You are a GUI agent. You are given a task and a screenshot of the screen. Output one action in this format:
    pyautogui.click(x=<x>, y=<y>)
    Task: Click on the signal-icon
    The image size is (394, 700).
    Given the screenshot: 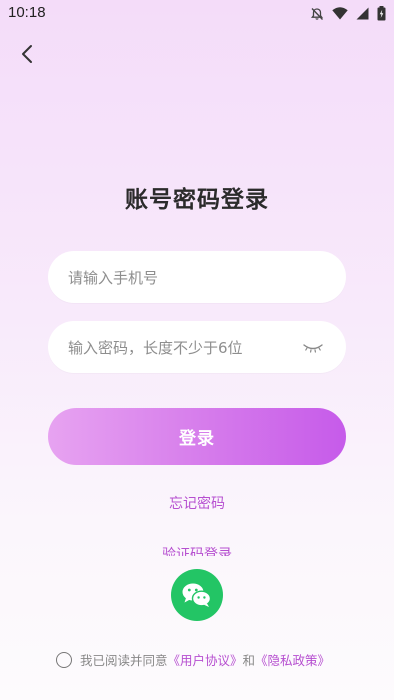 What is the action you would take?
    pyautogui.click(x=362, y=13)
    